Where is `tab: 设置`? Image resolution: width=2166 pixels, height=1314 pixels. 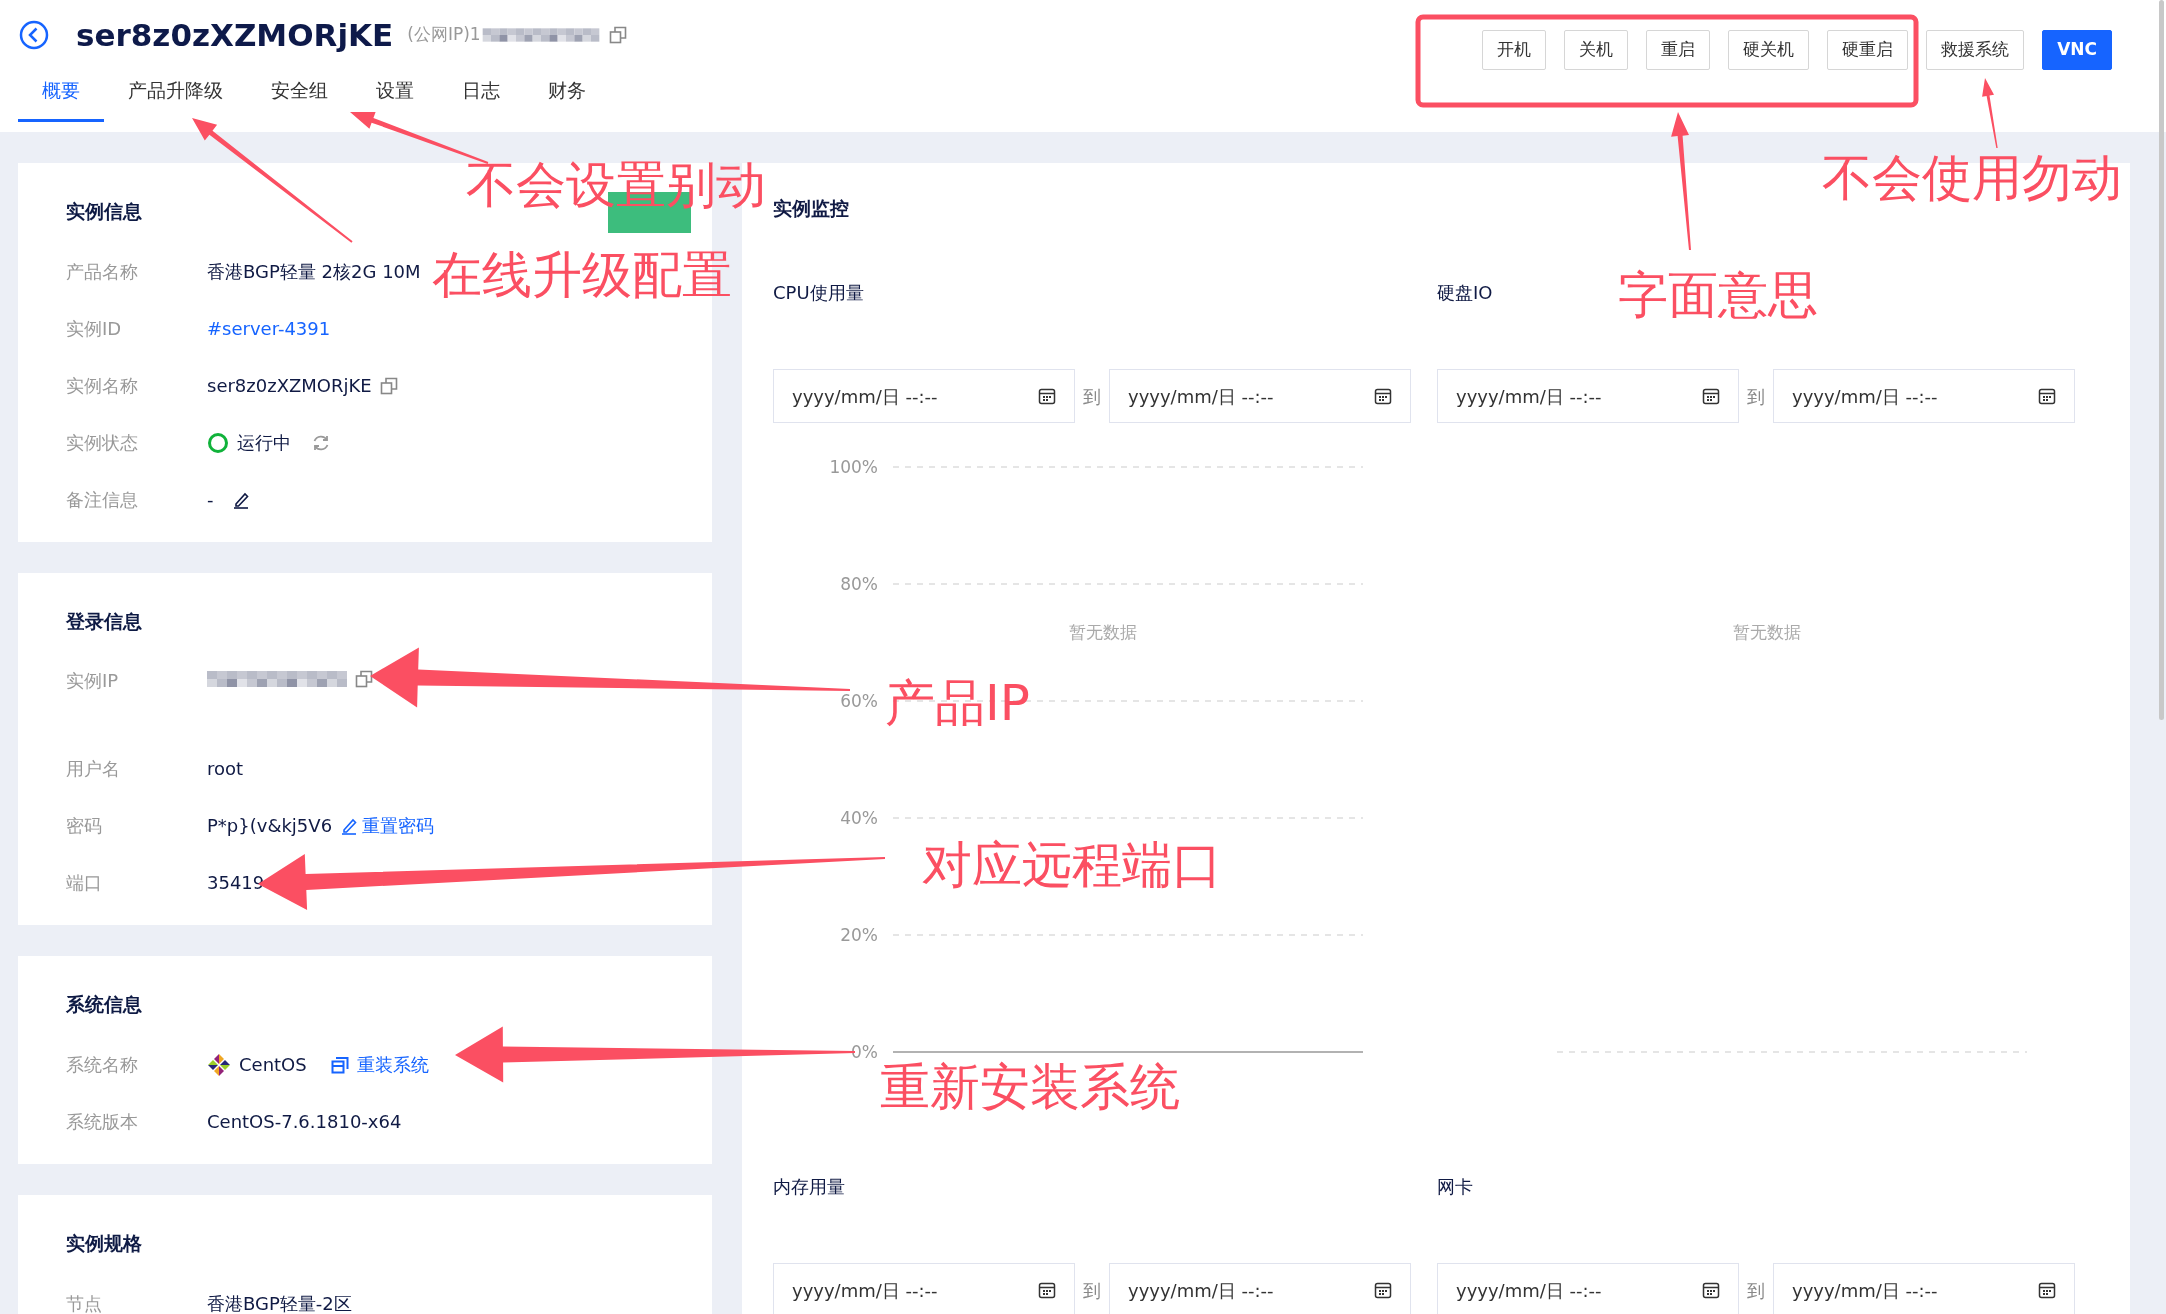 tab: 设置 is located at coordinates (395, 92).